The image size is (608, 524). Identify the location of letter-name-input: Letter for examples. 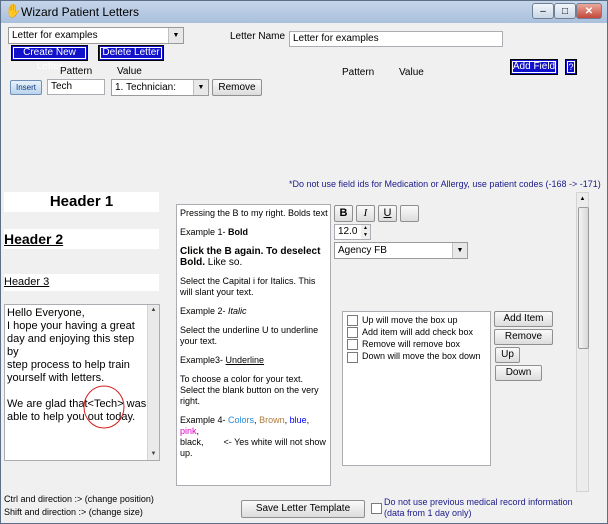
(396, 39).